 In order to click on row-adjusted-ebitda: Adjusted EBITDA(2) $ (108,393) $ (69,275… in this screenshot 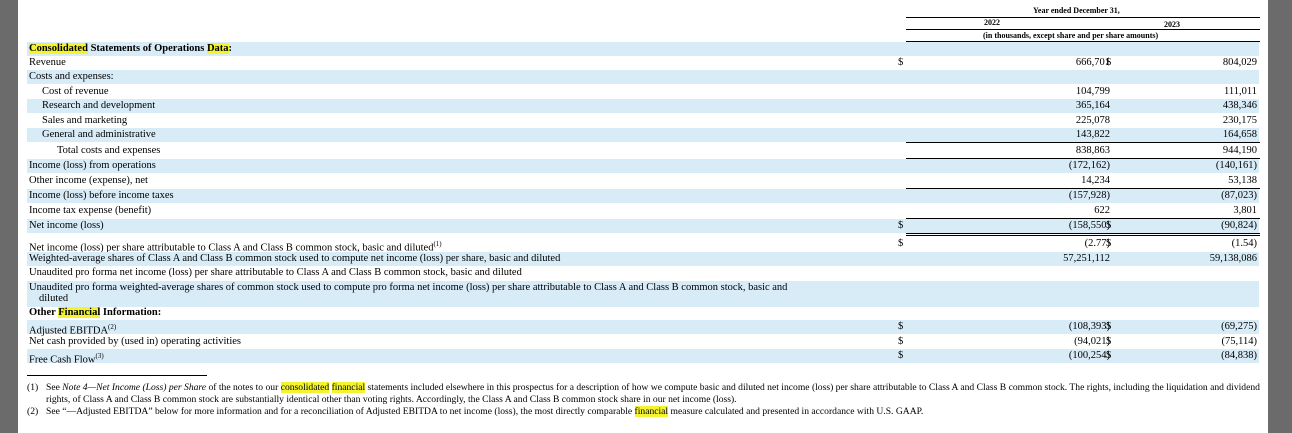, I will do `click(643, 328)`.